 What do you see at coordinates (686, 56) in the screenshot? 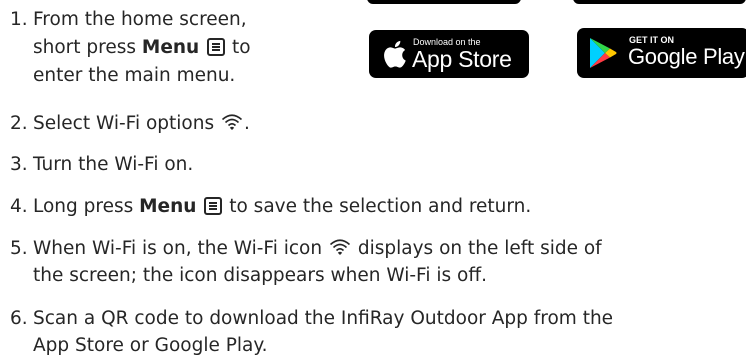
I see `google-play-big-text: Google Play` at bounding box center [686, 56].